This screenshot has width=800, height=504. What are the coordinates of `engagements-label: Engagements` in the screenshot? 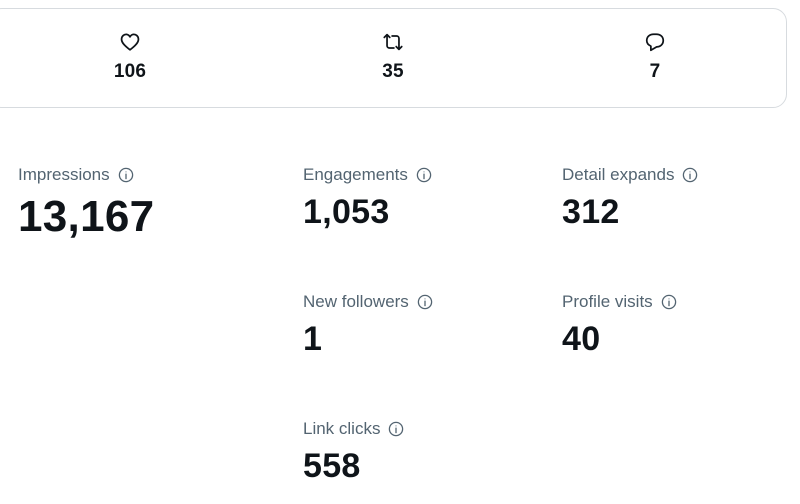 It's located at (355, 174).